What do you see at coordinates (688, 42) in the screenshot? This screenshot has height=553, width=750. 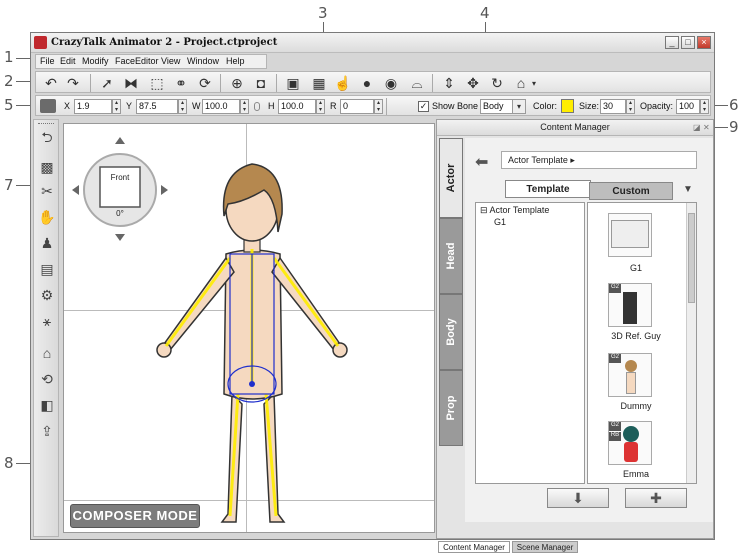 I see `maximize-button: □` at bounding box center [688, 42].